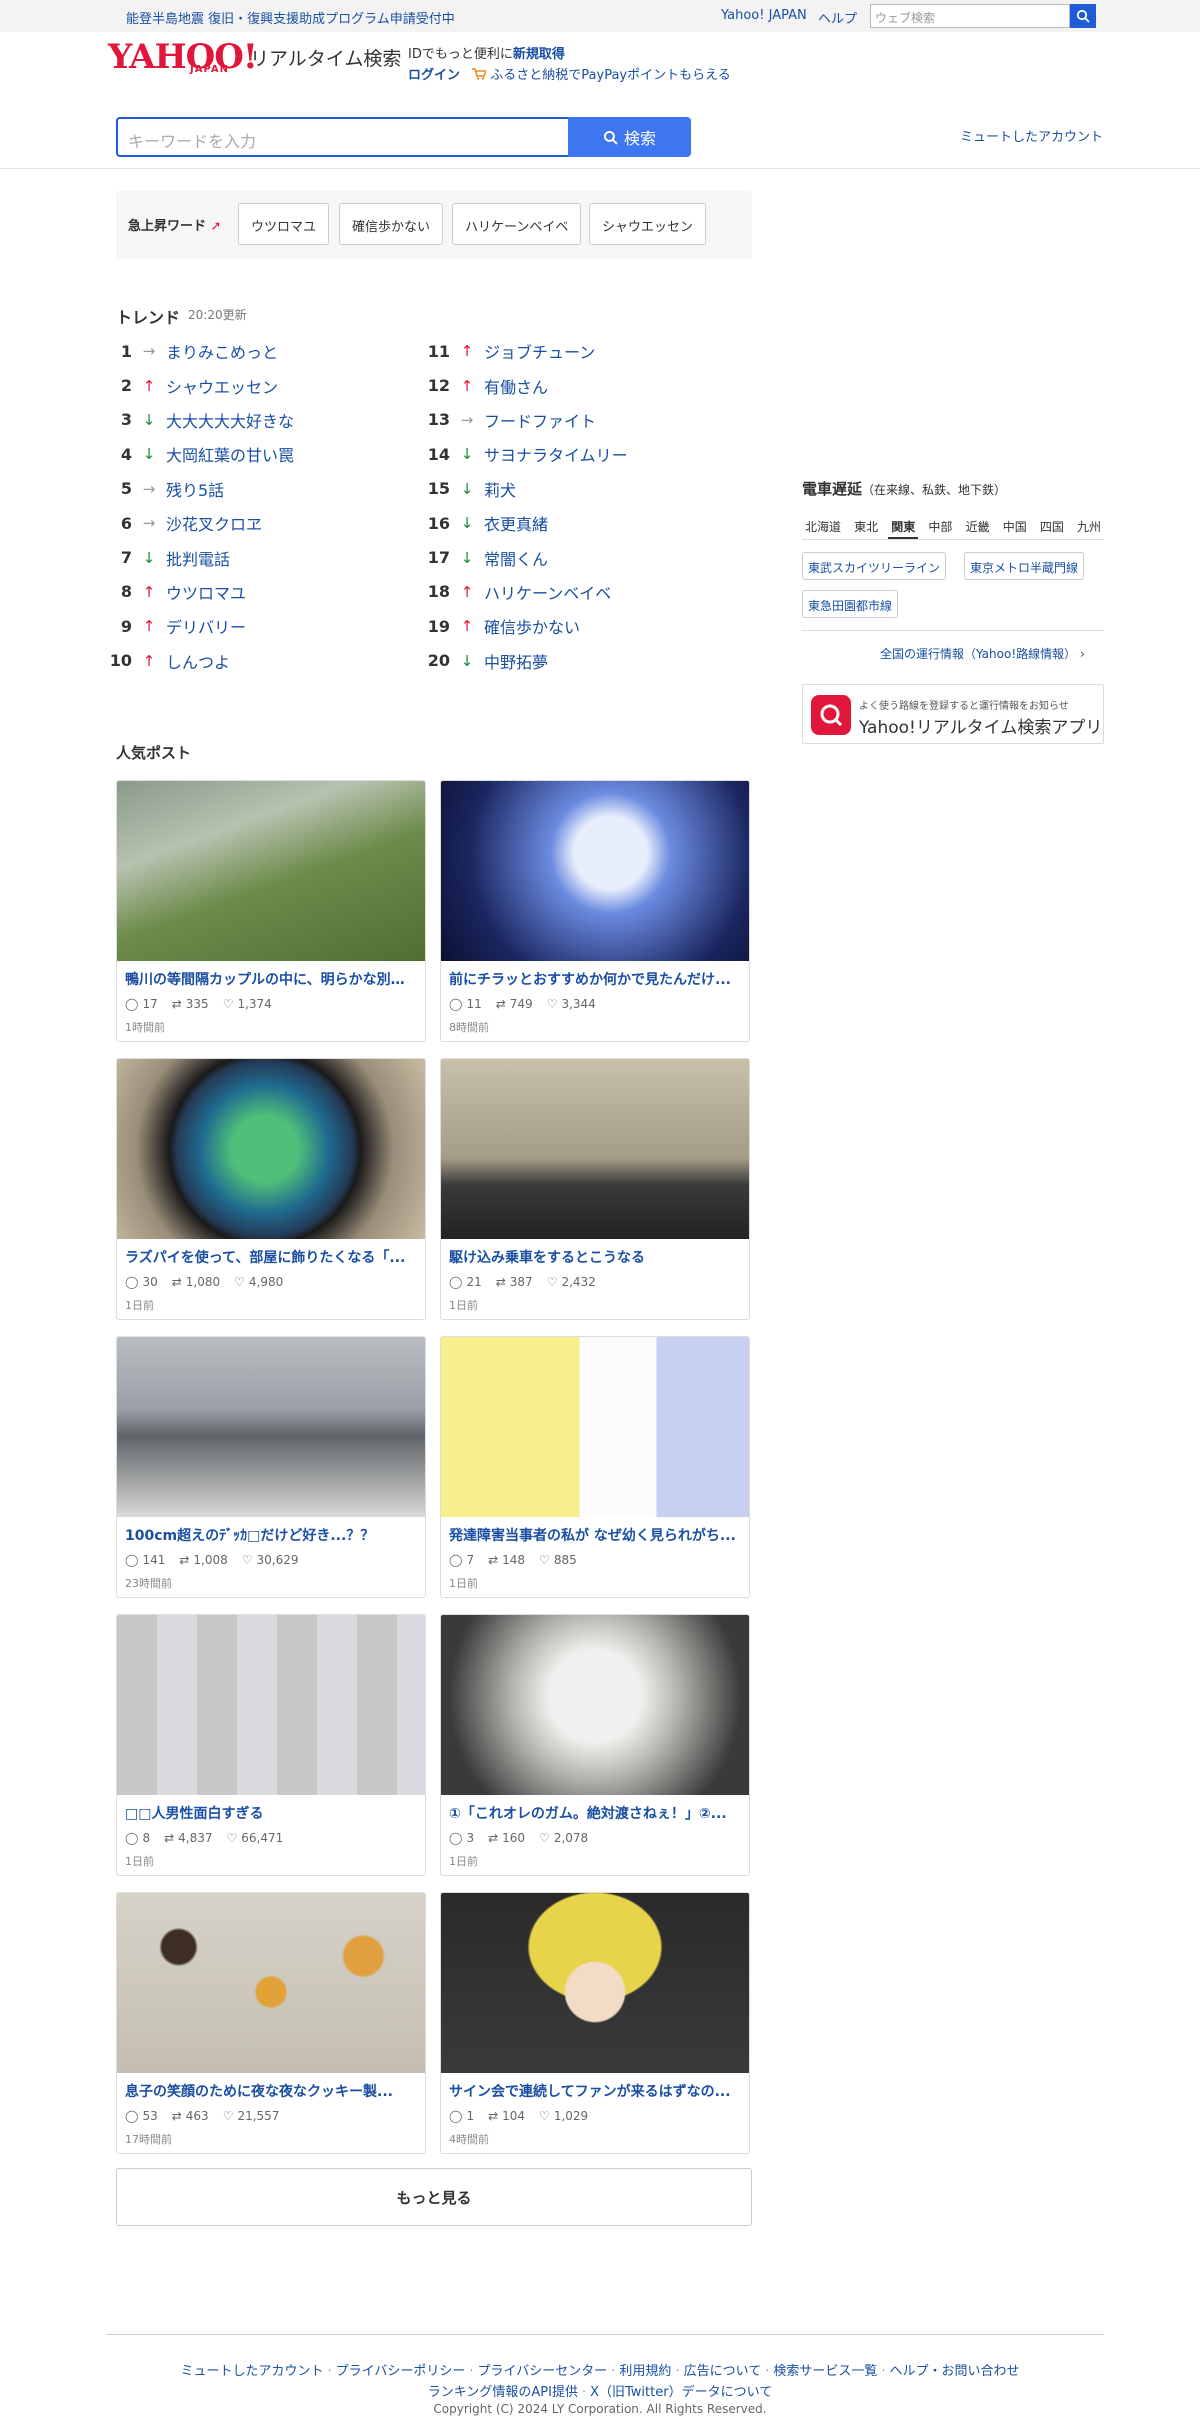 Image resolution: width=1200 pixels, height=2428 pixels. I want to click on post-card: □□人男性面白すぎる ◯ 8 ⇄ 4,837 ♡ 66,471 1日前, so click(271, 1745).